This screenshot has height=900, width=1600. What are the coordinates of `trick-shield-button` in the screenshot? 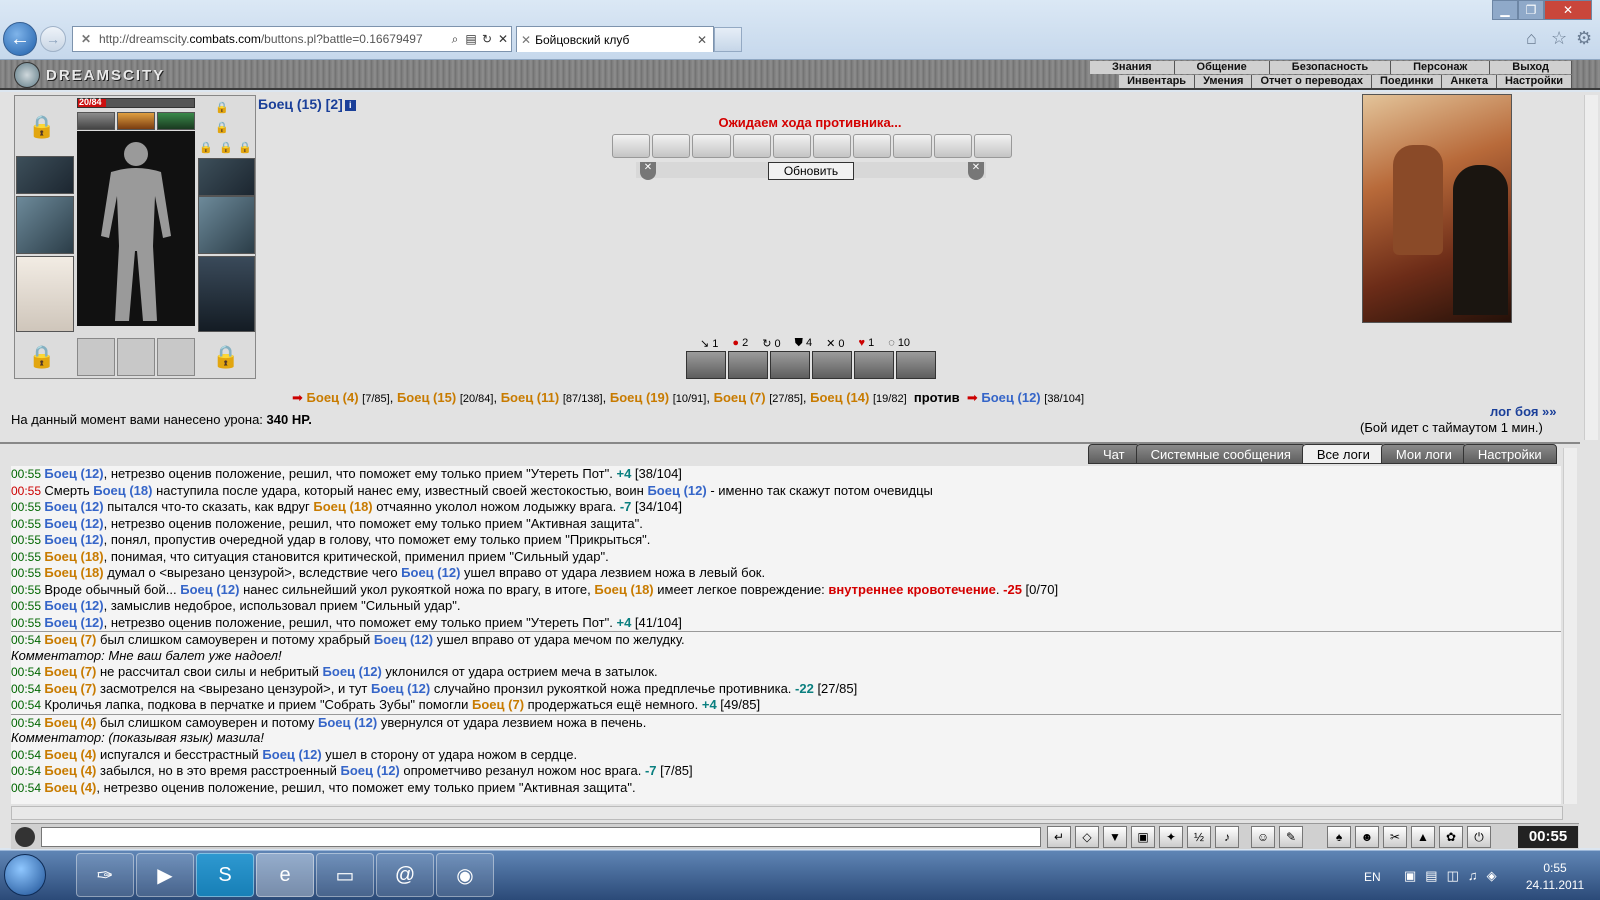 It's located at (706, 365).